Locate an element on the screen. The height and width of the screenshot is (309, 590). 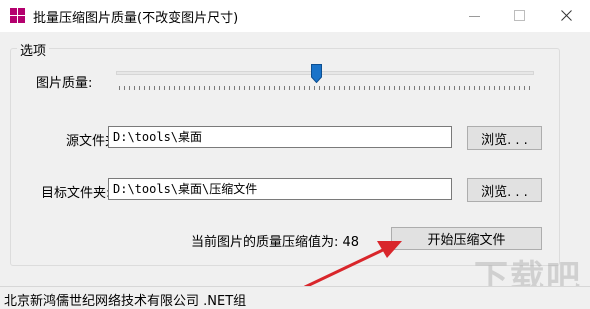
status-bar-text: 北京新鸿儒世纪网络技术有限公司 .NET组 is located at coordinates (125, 301).